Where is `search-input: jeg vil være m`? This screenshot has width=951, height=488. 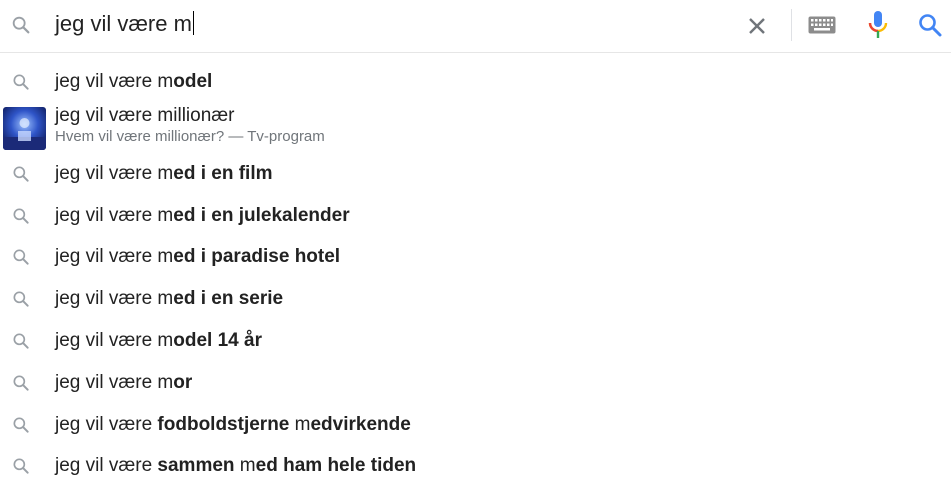 search-input: jeg vil være m is located at coordinates (125, 24).